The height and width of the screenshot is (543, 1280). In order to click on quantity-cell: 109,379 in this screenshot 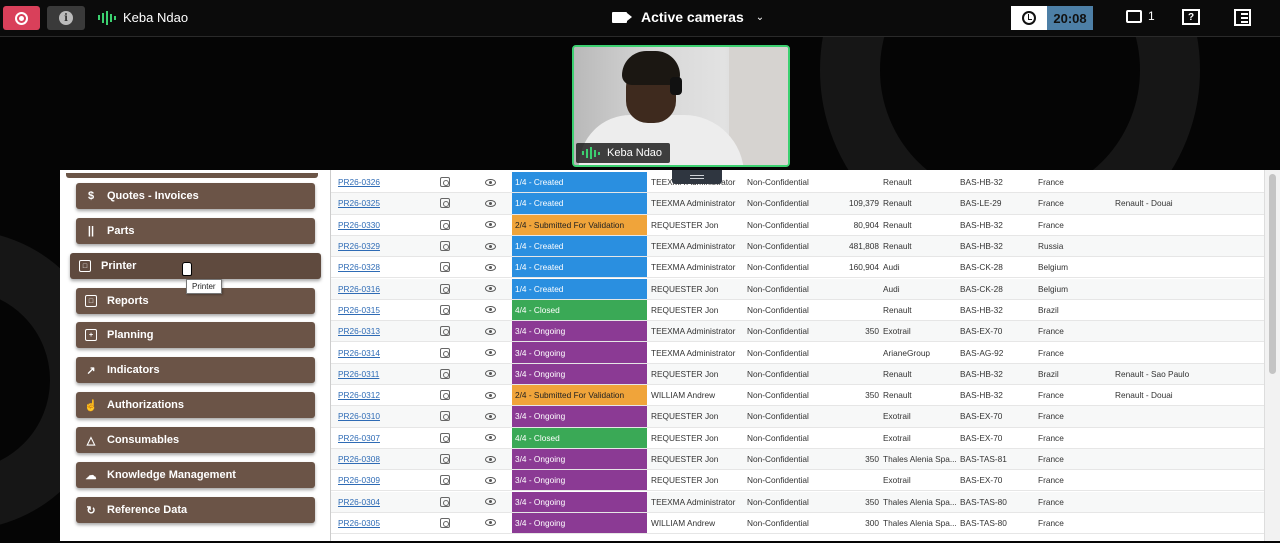, I will do `click(864, 203)`.